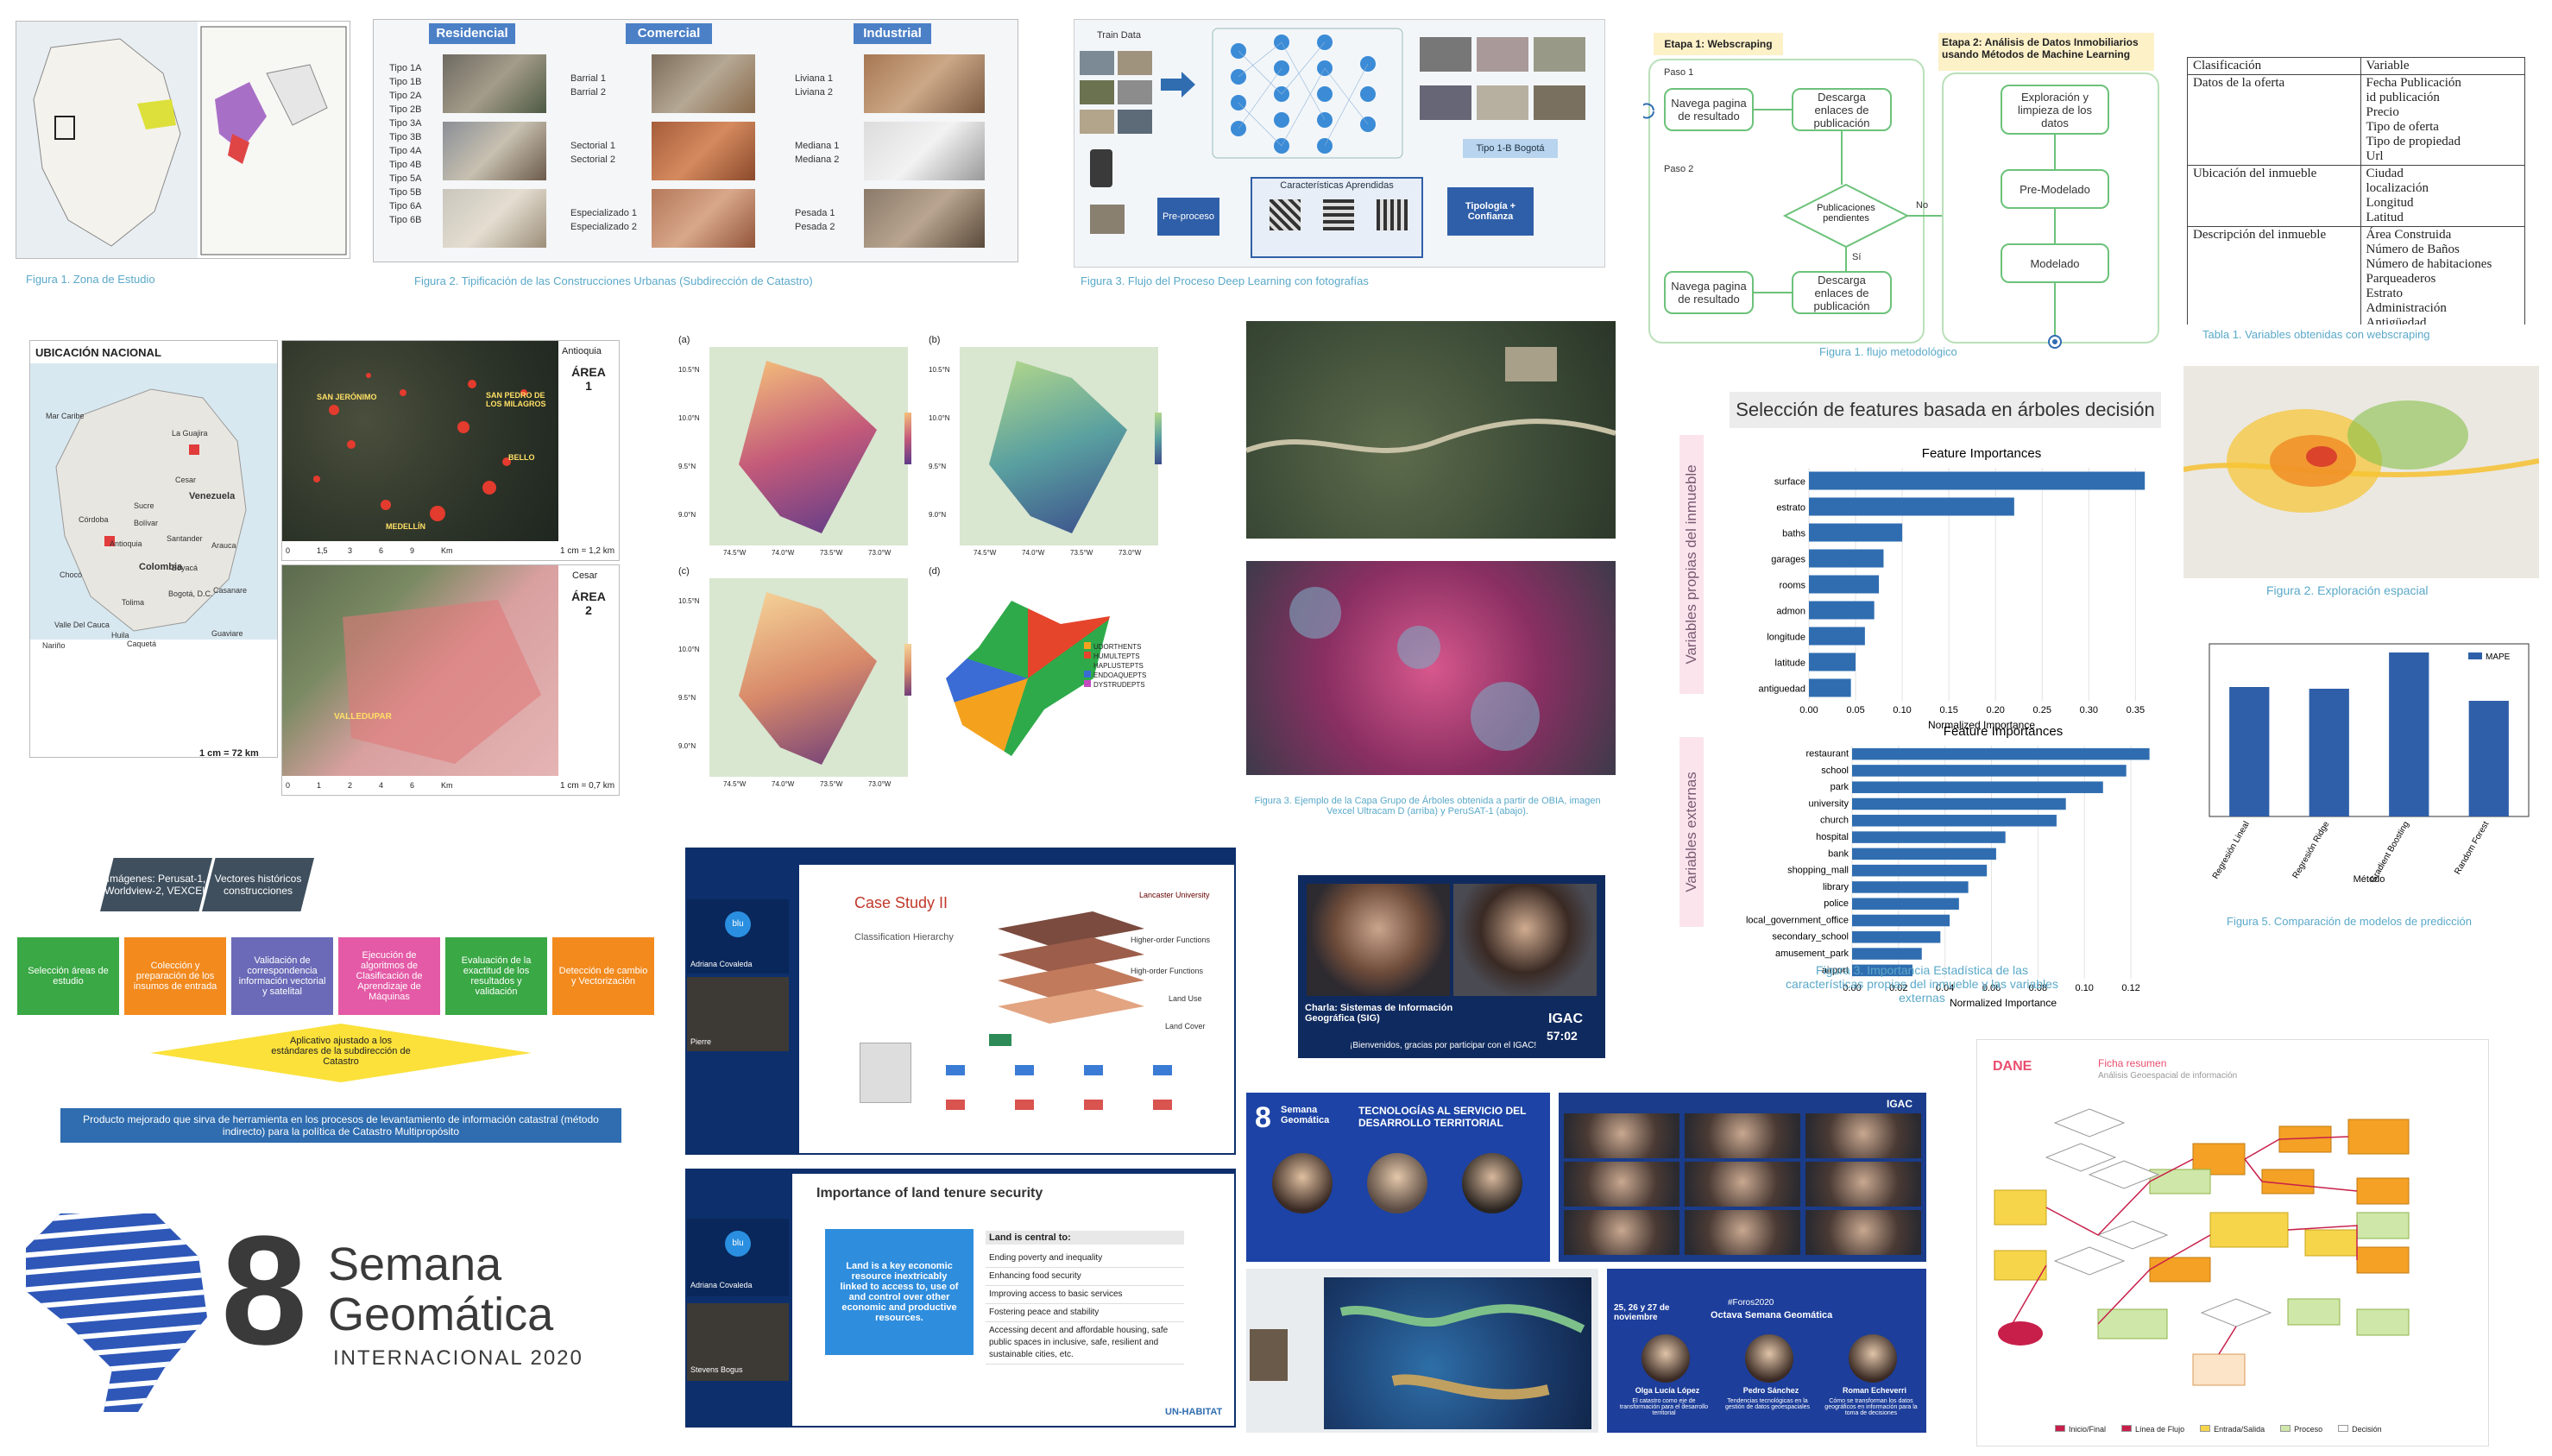  What do you see at coordinates (1996, 710) in the screenshot?
I see `x-tick-label: 0.20` at bounding box center [1996, 710].